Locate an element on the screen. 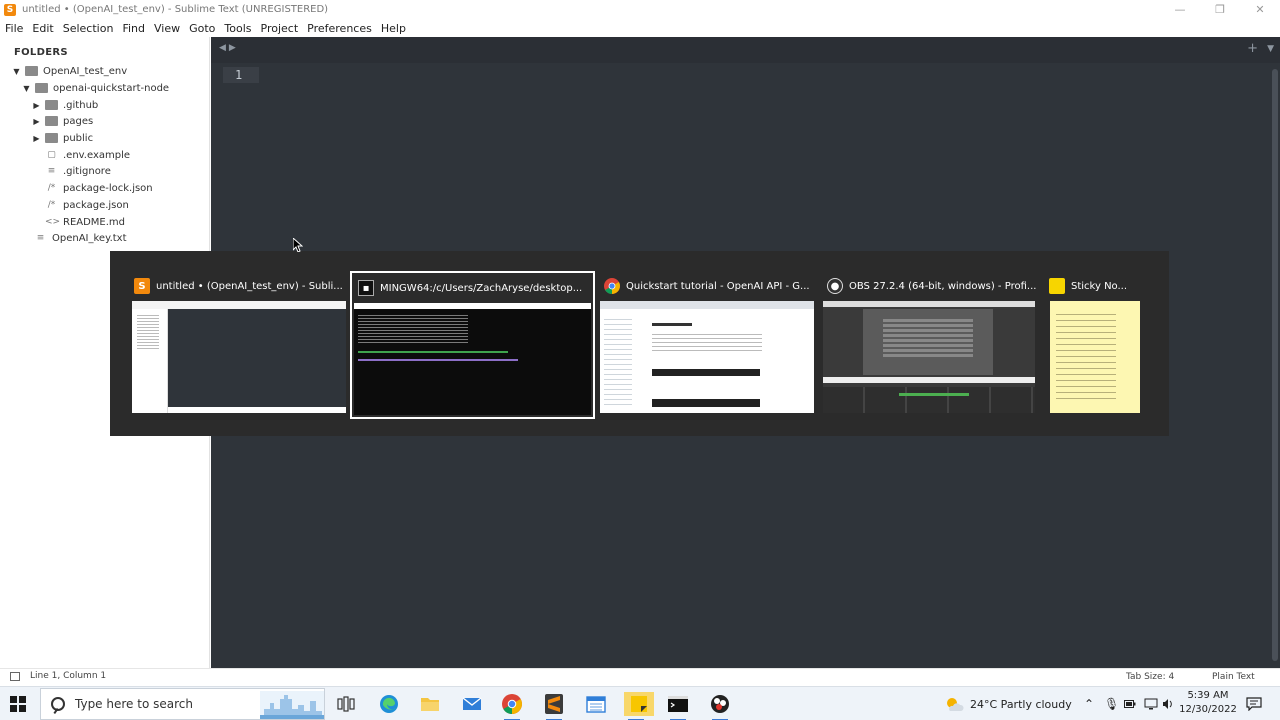  menu-find: Find is located at coordinates (133, 28).